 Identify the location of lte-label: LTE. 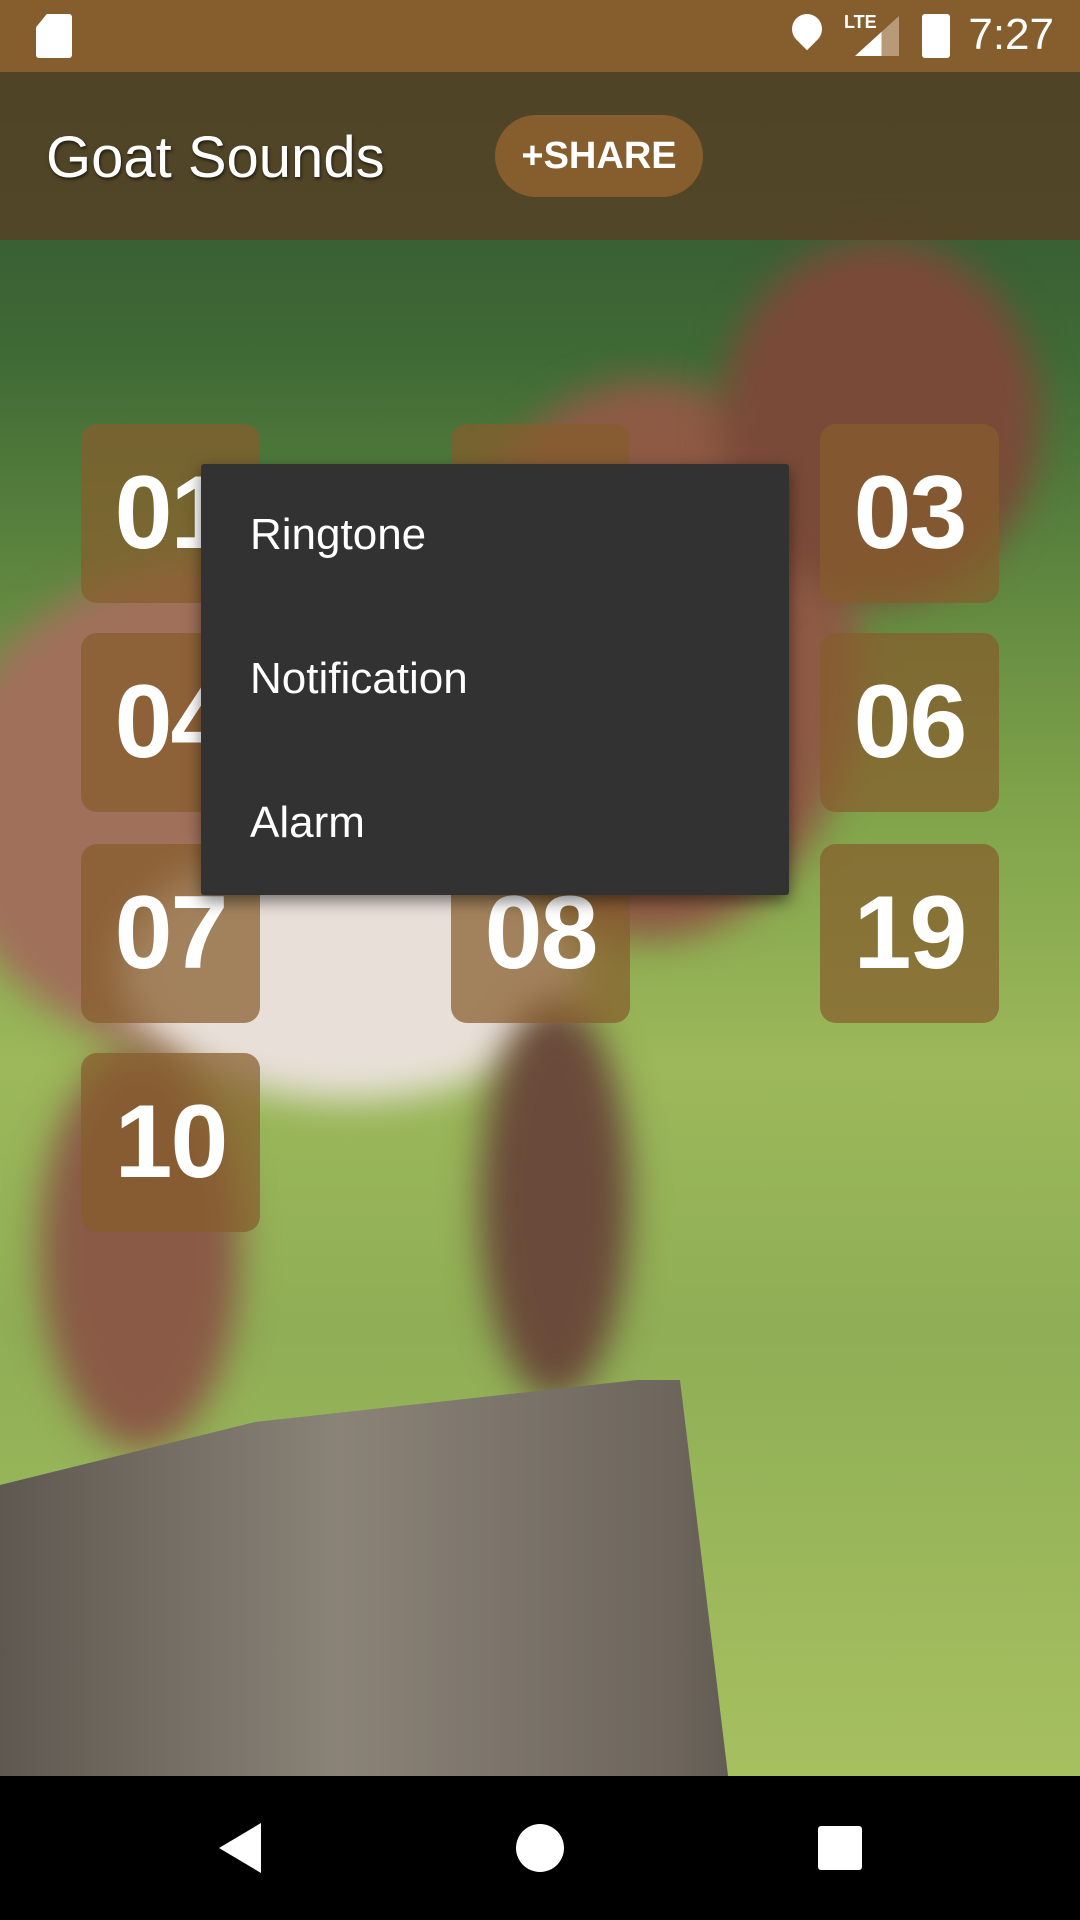
(860, 22).